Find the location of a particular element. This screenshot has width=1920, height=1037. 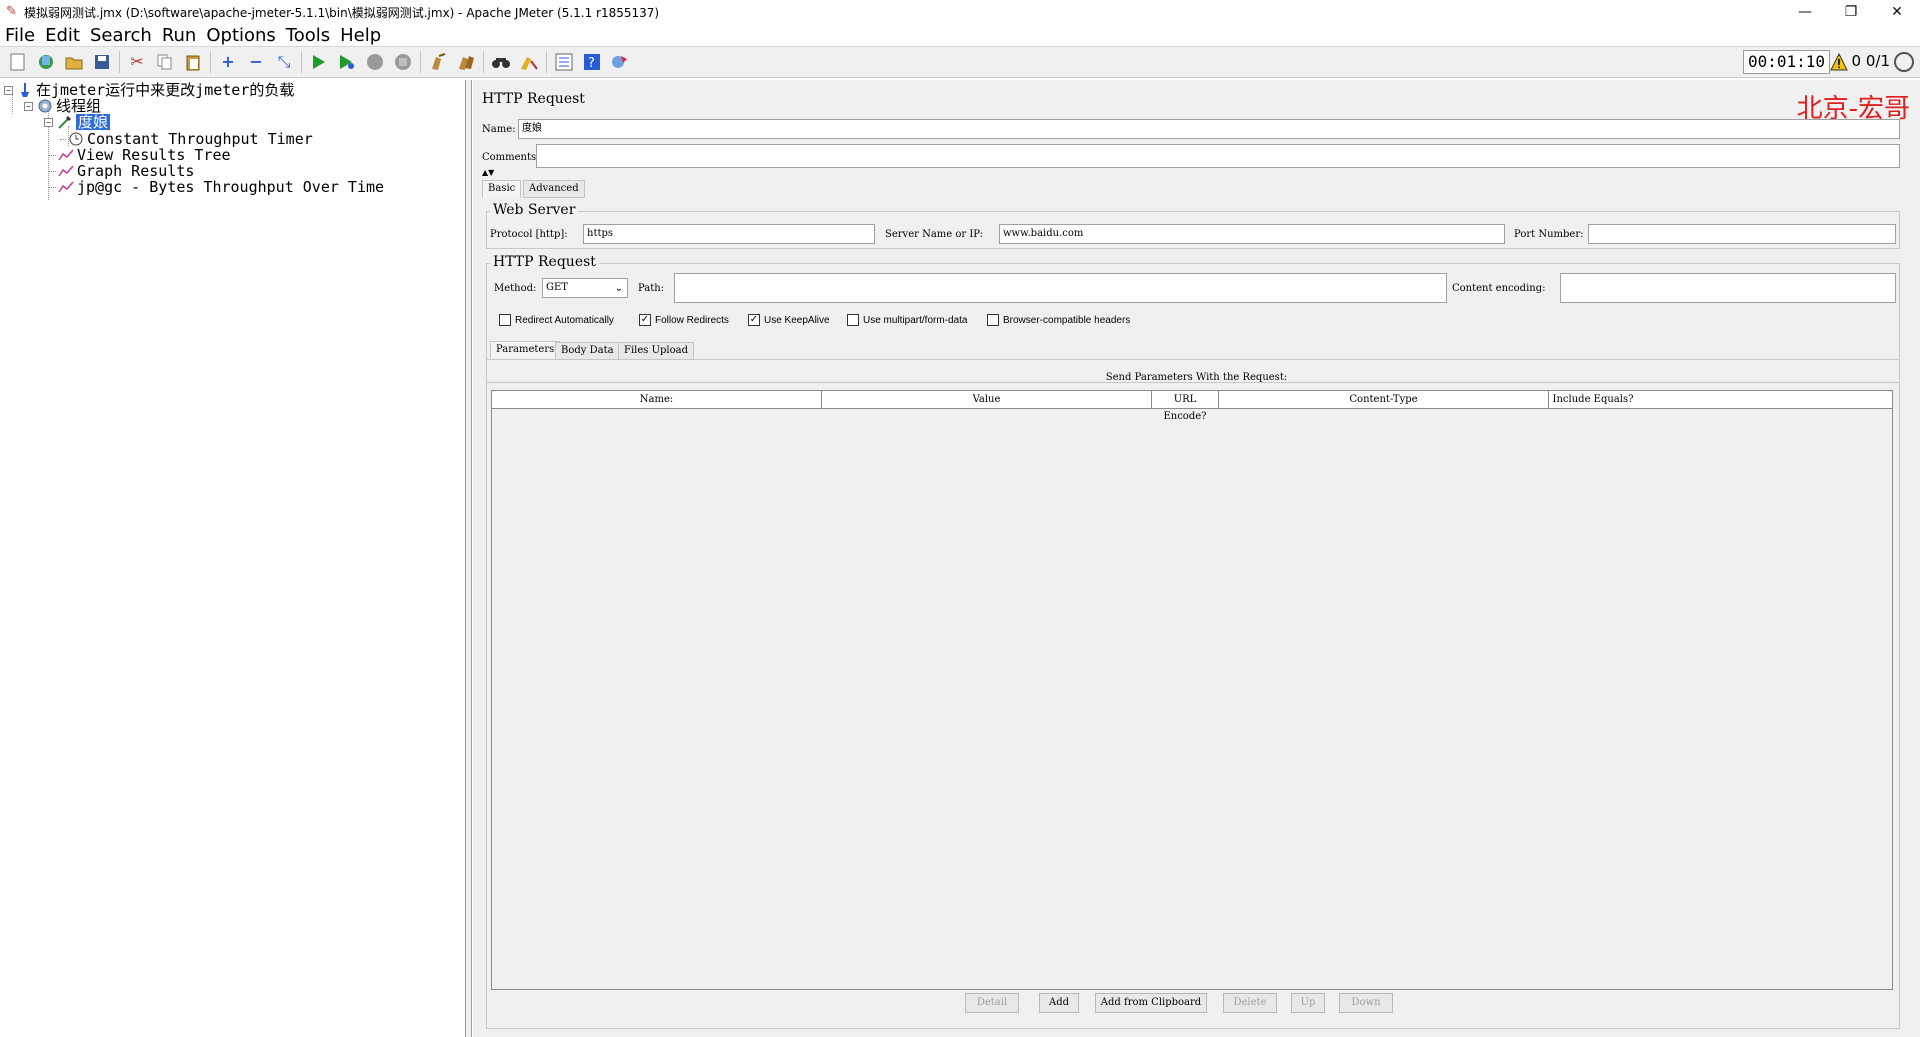

column-header-url-encode: URL Encode? is located at coordinates (1185, 406).